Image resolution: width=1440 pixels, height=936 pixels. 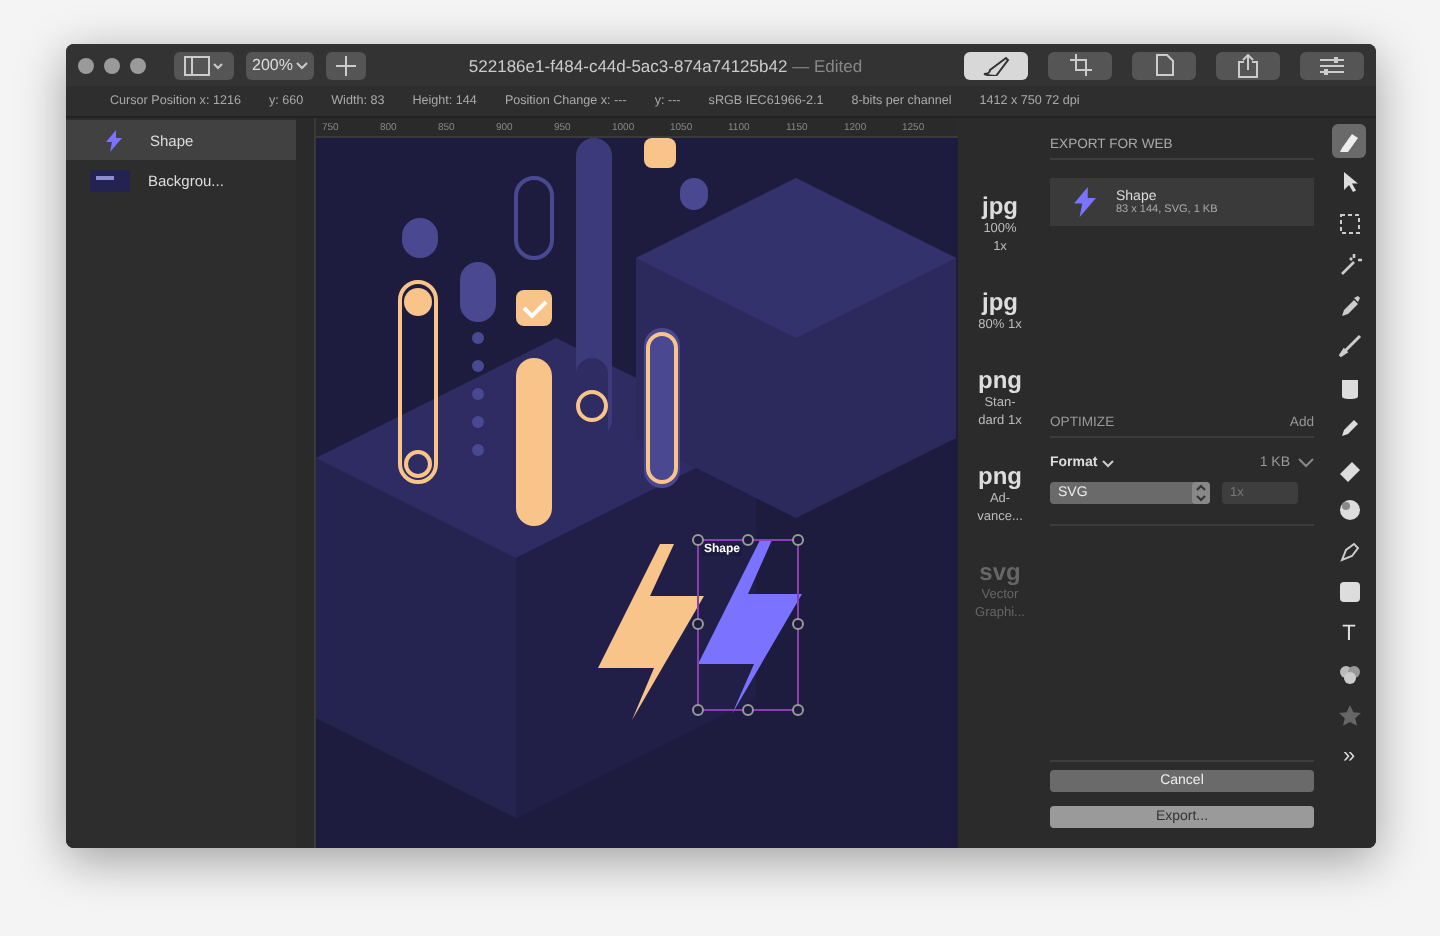 I want to click on crop-icon, so click(x=1080, y=65).